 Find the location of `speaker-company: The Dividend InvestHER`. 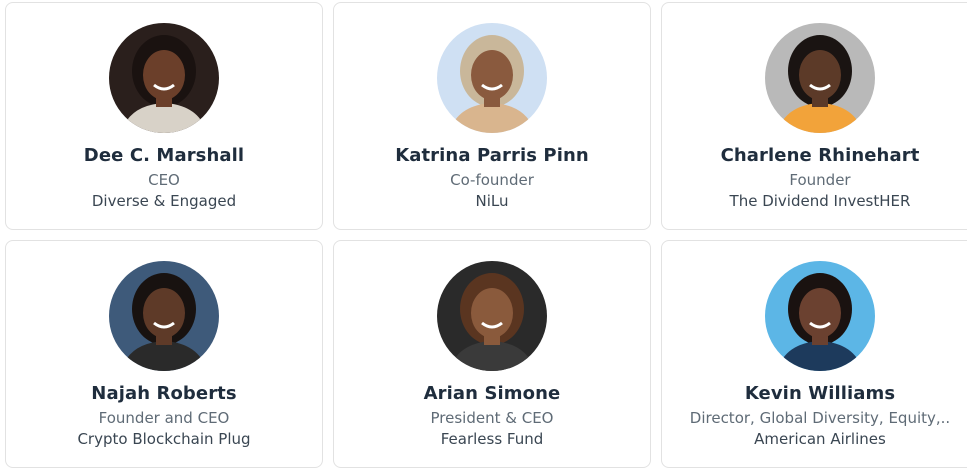

speaker-company: The Dividend InvestHER is located at coordinates (820, 201).